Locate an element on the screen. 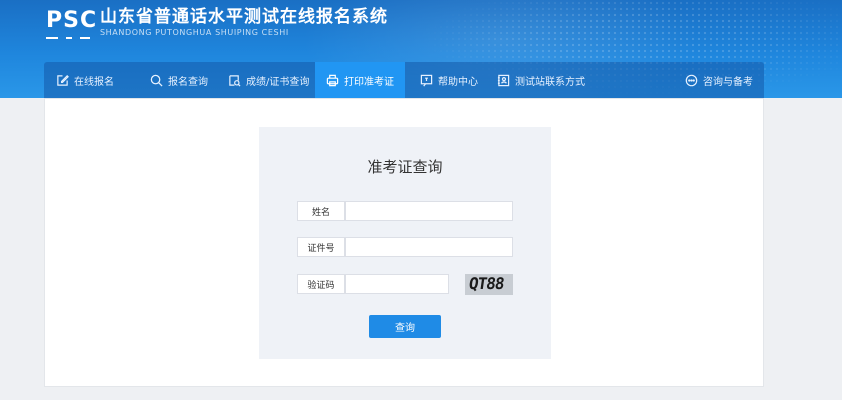 The height and width of the screenshot is (400, 842). search-icon is located at coordinates (156, 80).